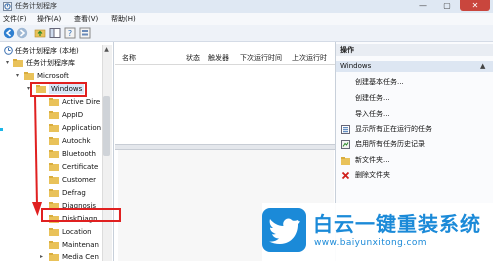 The image size is (493, 262). What do you see at coordinates (447, 5) in the screenshot?
I see `maximize-button: ▢` at bounding box center [447, 5].